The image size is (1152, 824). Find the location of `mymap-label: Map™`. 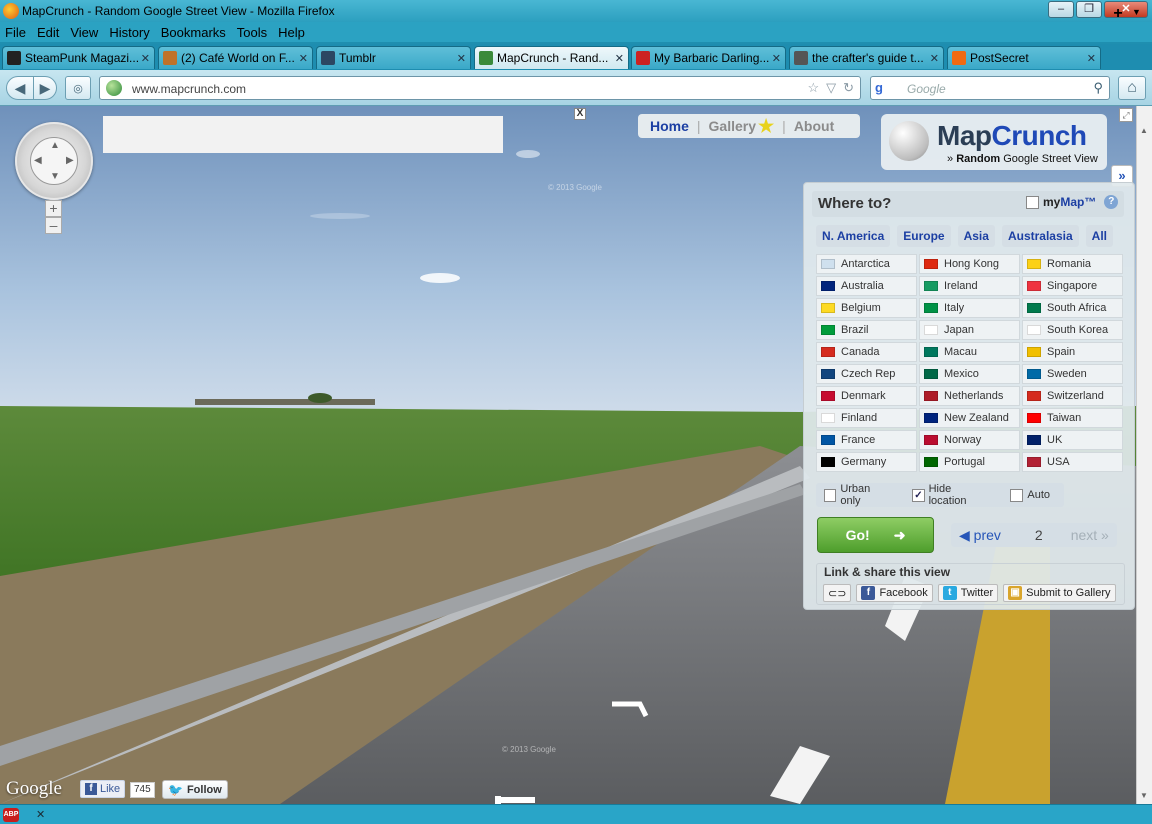

mymap-label: Map™ is located at coordinates (1078, 202).